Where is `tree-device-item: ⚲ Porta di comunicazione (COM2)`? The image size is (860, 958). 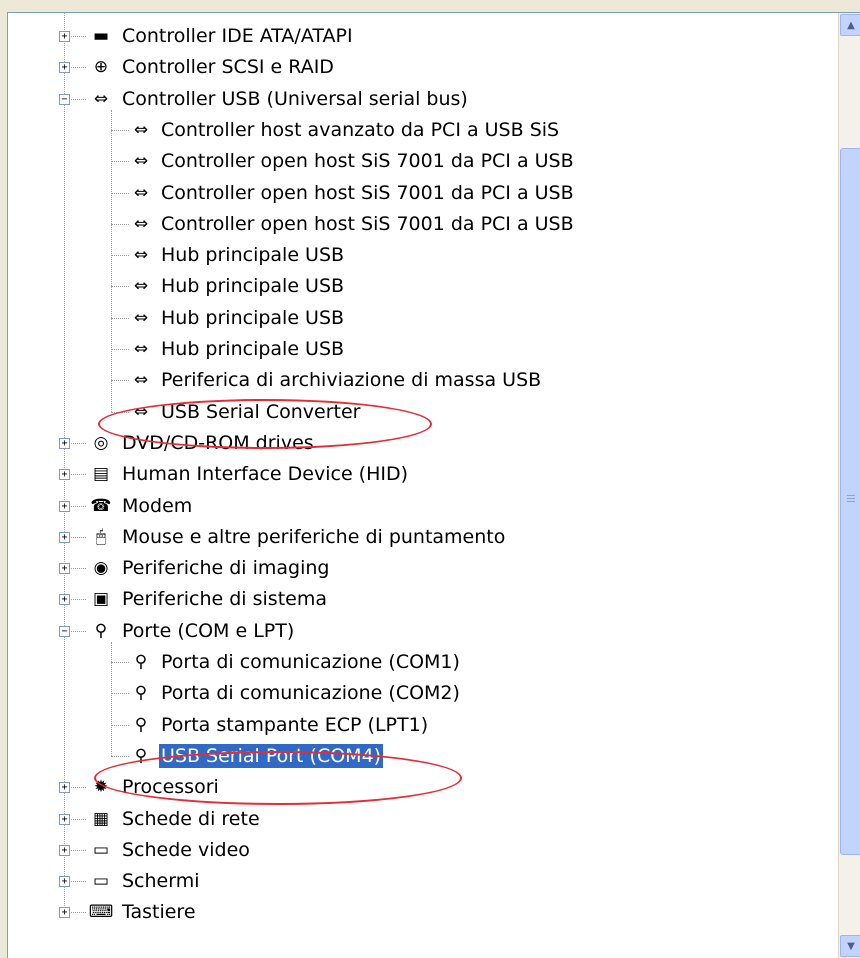
tree-device-item: ⚲ Porta di comunicazione (COM2) is located at coordinates (418, 693).